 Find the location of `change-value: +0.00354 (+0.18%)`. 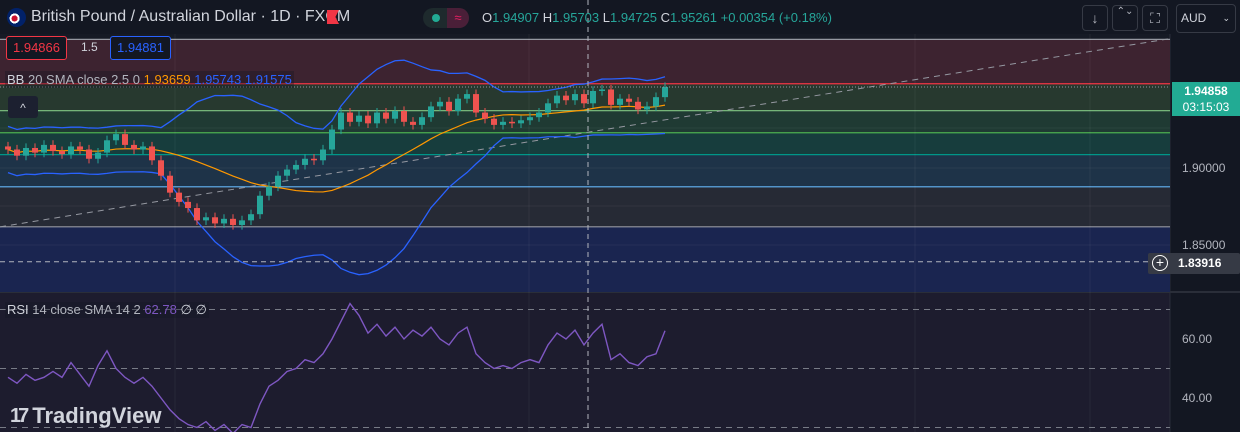

change-value: +0.00354 (+0.18%) is located at coordinates (776, 17).